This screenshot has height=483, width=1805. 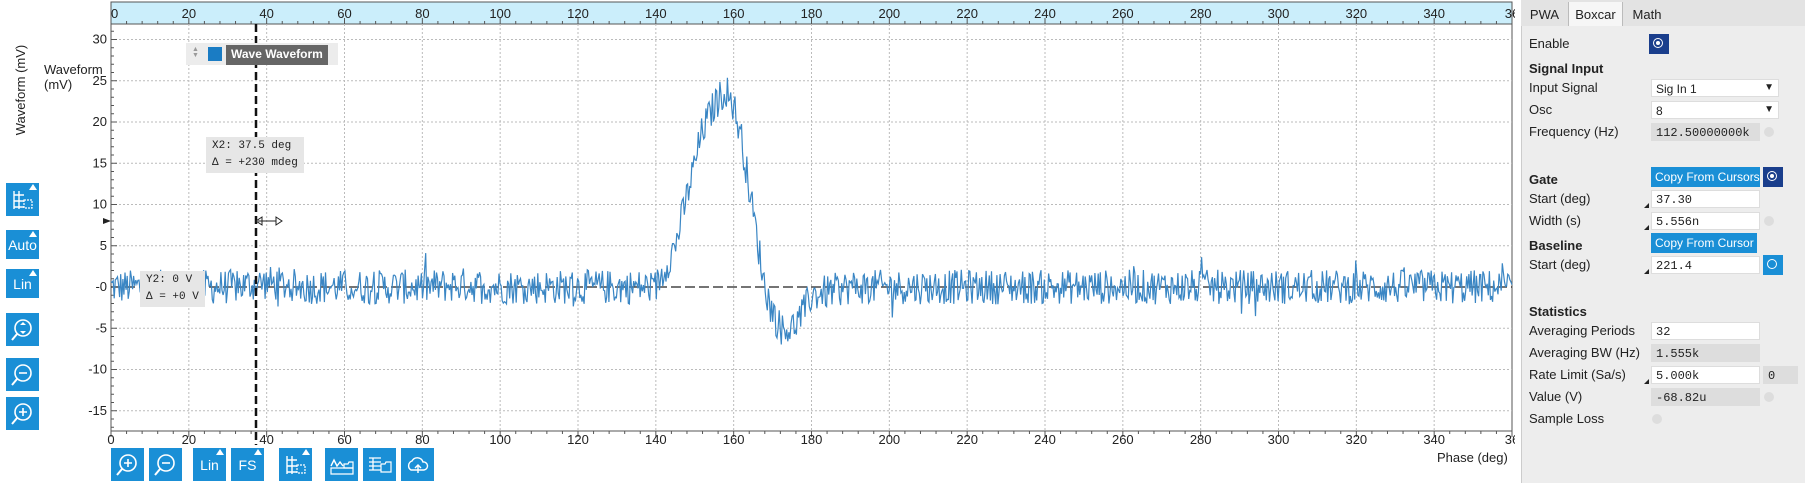 What do you see at coordinates (1676, 89) in the screenshot?
I see `input-signal-value: Sig In 1` at bounding box center [1676, 89].